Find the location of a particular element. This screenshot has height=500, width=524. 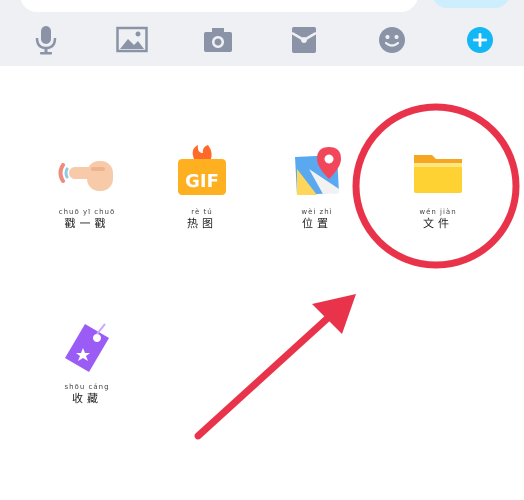

app-poke: chuō yī chuō 戳一戳 is located at coordinates (87, 187).